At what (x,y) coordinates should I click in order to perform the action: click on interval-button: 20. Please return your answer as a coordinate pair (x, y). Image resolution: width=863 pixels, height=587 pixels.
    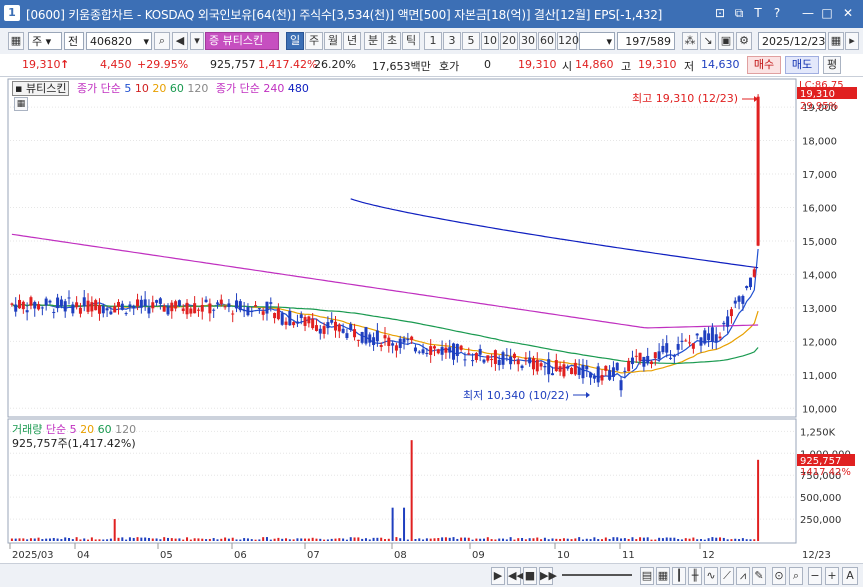
    Looking at the image, I should click on (509, 41).